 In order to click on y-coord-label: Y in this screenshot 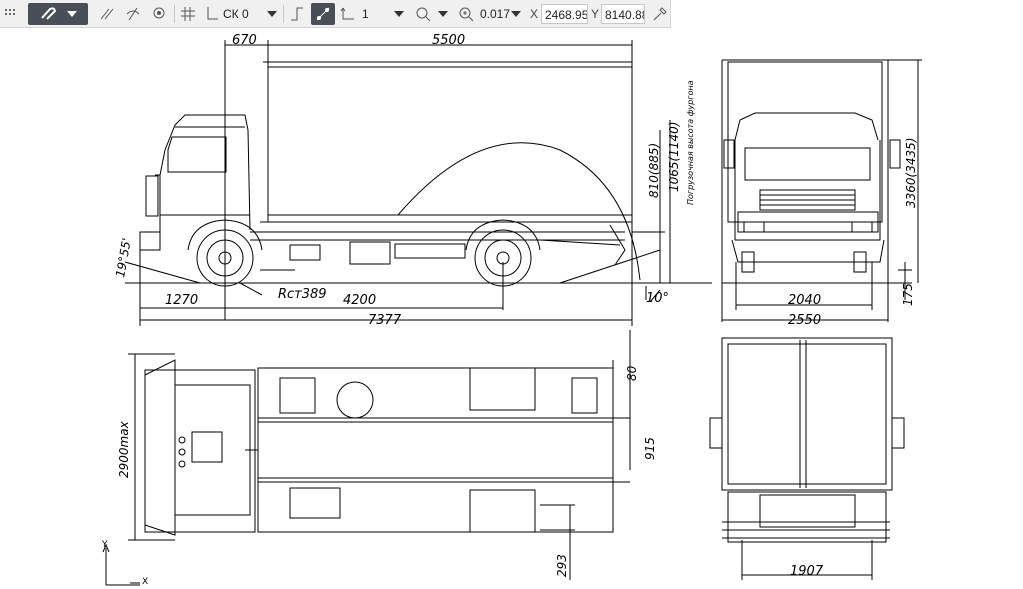, I will do `click(595, 14)`.